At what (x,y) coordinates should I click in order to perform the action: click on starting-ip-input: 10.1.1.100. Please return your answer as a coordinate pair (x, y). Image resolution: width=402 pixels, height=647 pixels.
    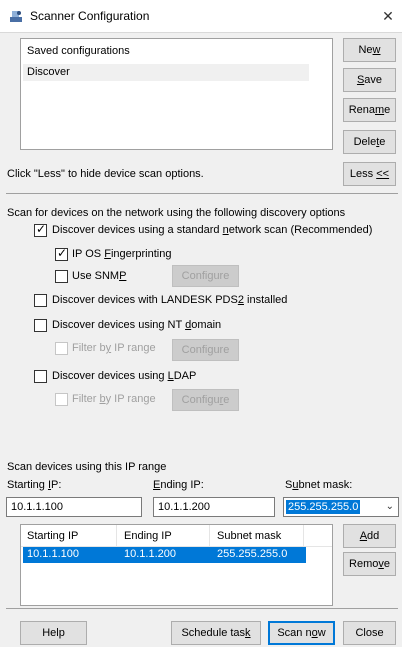
    Looking at the image, I should click on (74, 507).